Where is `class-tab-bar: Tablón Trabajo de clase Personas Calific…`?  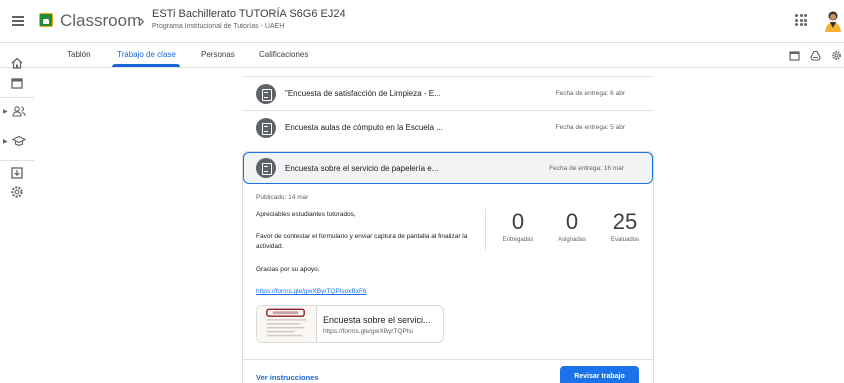
class-tab-bar: Tablón Trabajo de clase Personas Calific… is located at coordinates (422, 55).